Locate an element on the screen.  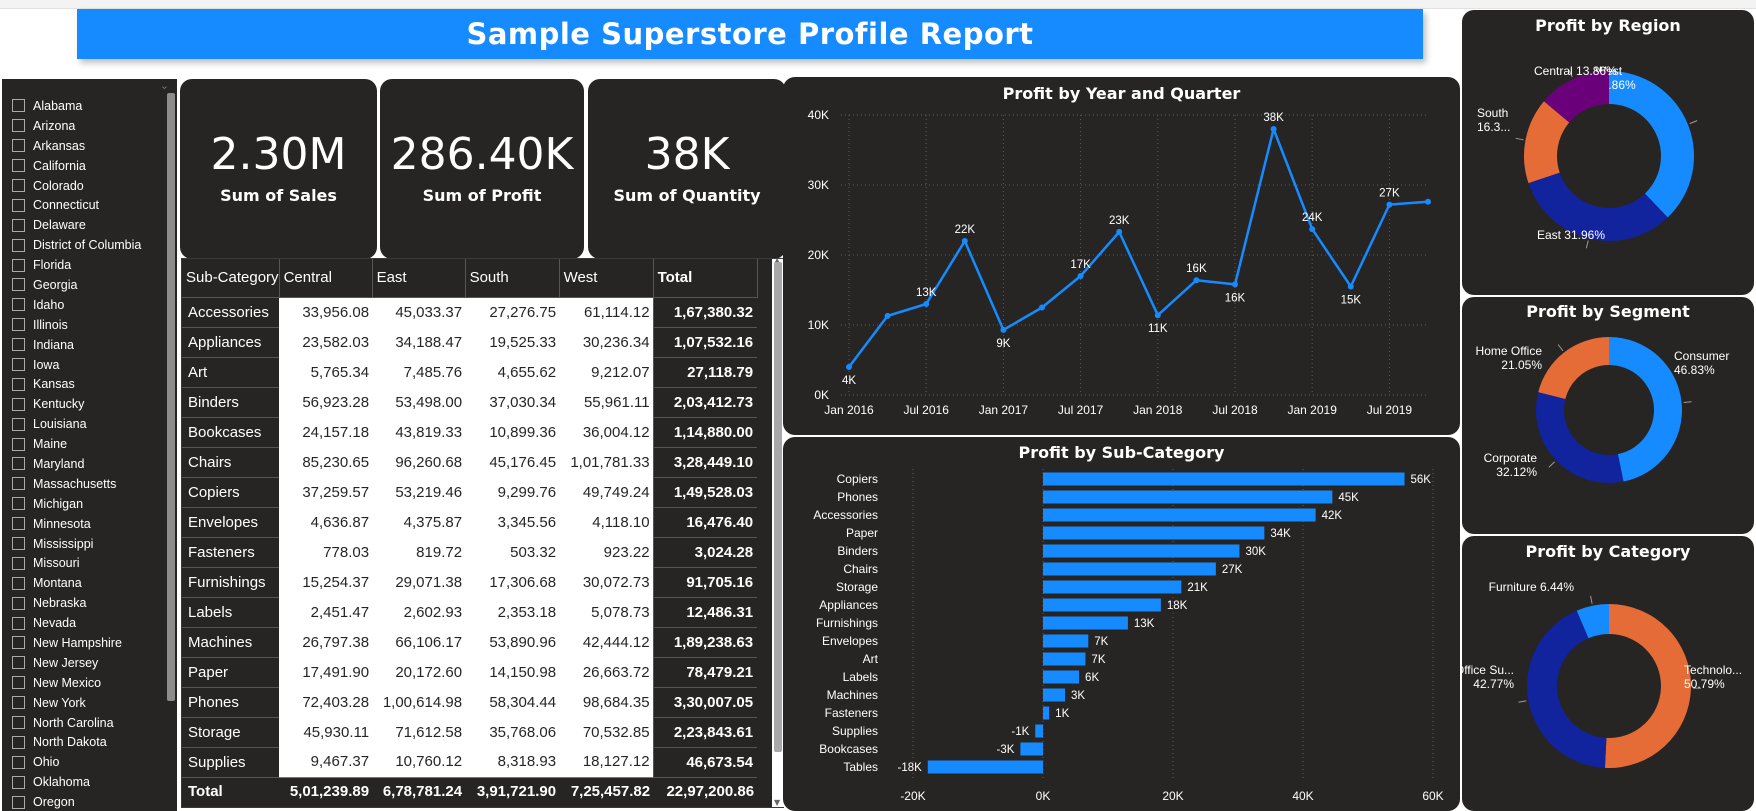
bar-phones is located at coordinates (1188, 497).